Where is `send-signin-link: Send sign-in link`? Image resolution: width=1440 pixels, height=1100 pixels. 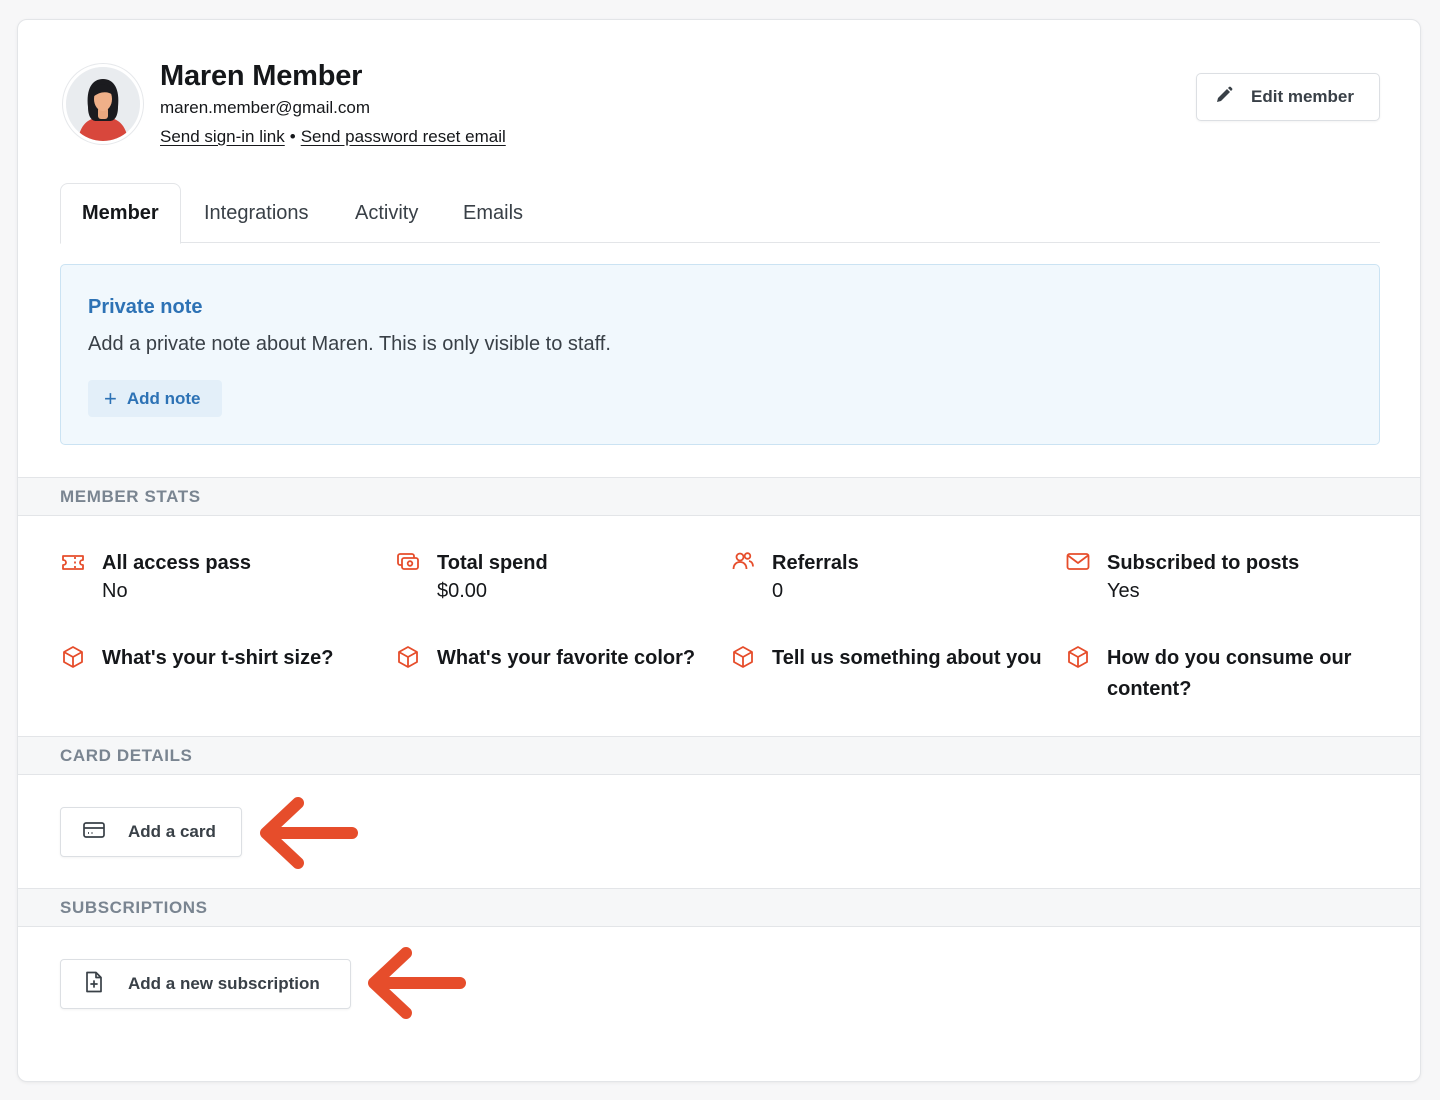 send-signin-link: Send sign-in link is located at coordinates (222, 136).